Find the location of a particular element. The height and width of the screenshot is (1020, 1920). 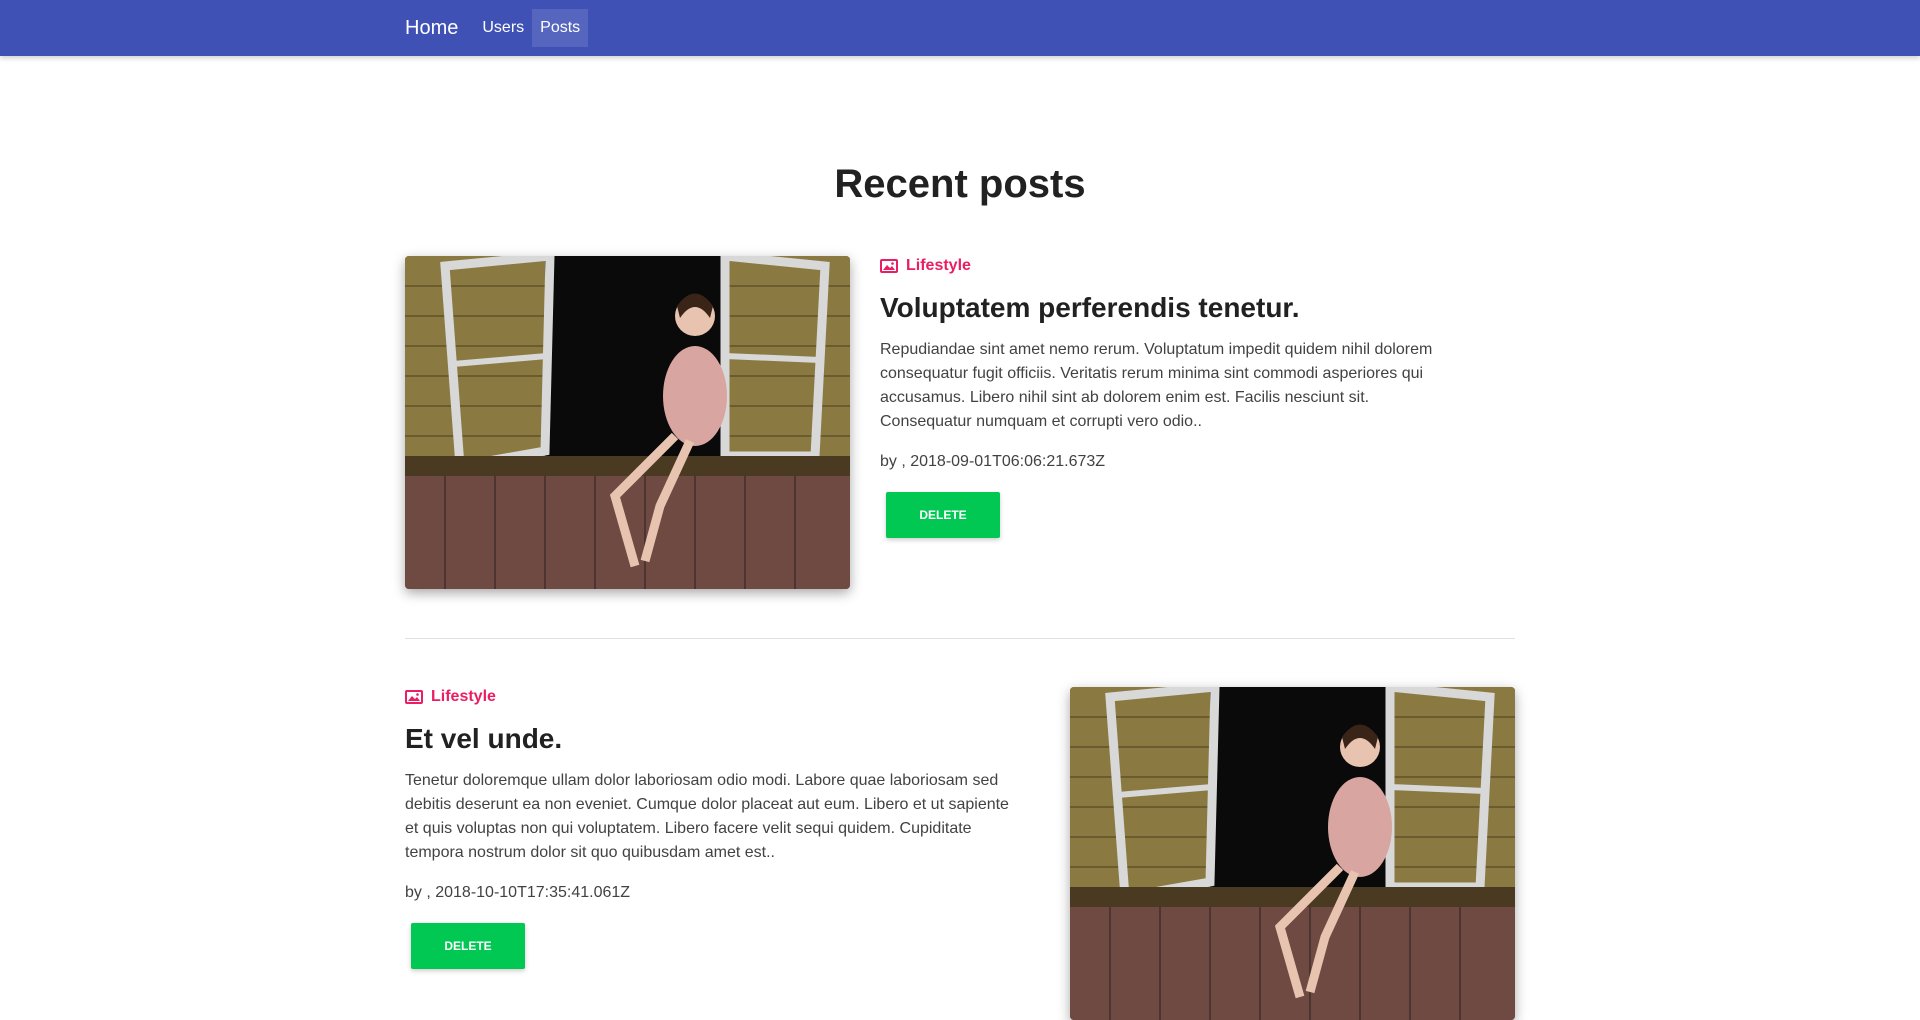

nav-container: Home Users Posts is located at coordinates (497, 28).